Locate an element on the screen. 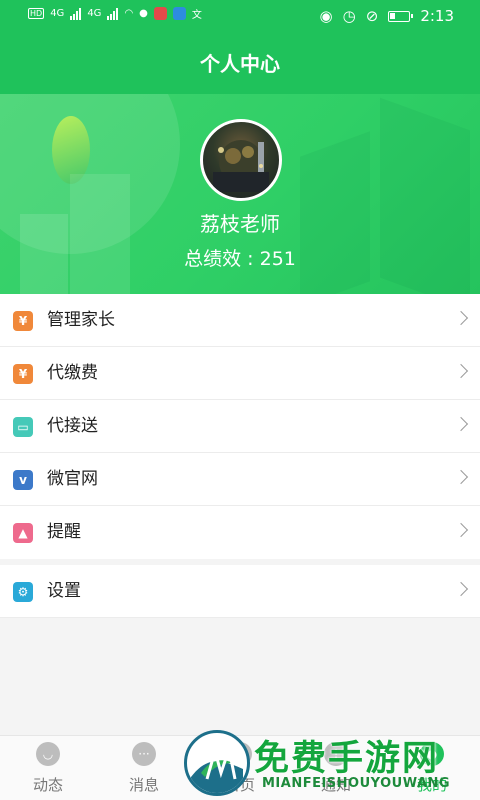  mute-icon: ⊘ is located at coordinates (372, 16).